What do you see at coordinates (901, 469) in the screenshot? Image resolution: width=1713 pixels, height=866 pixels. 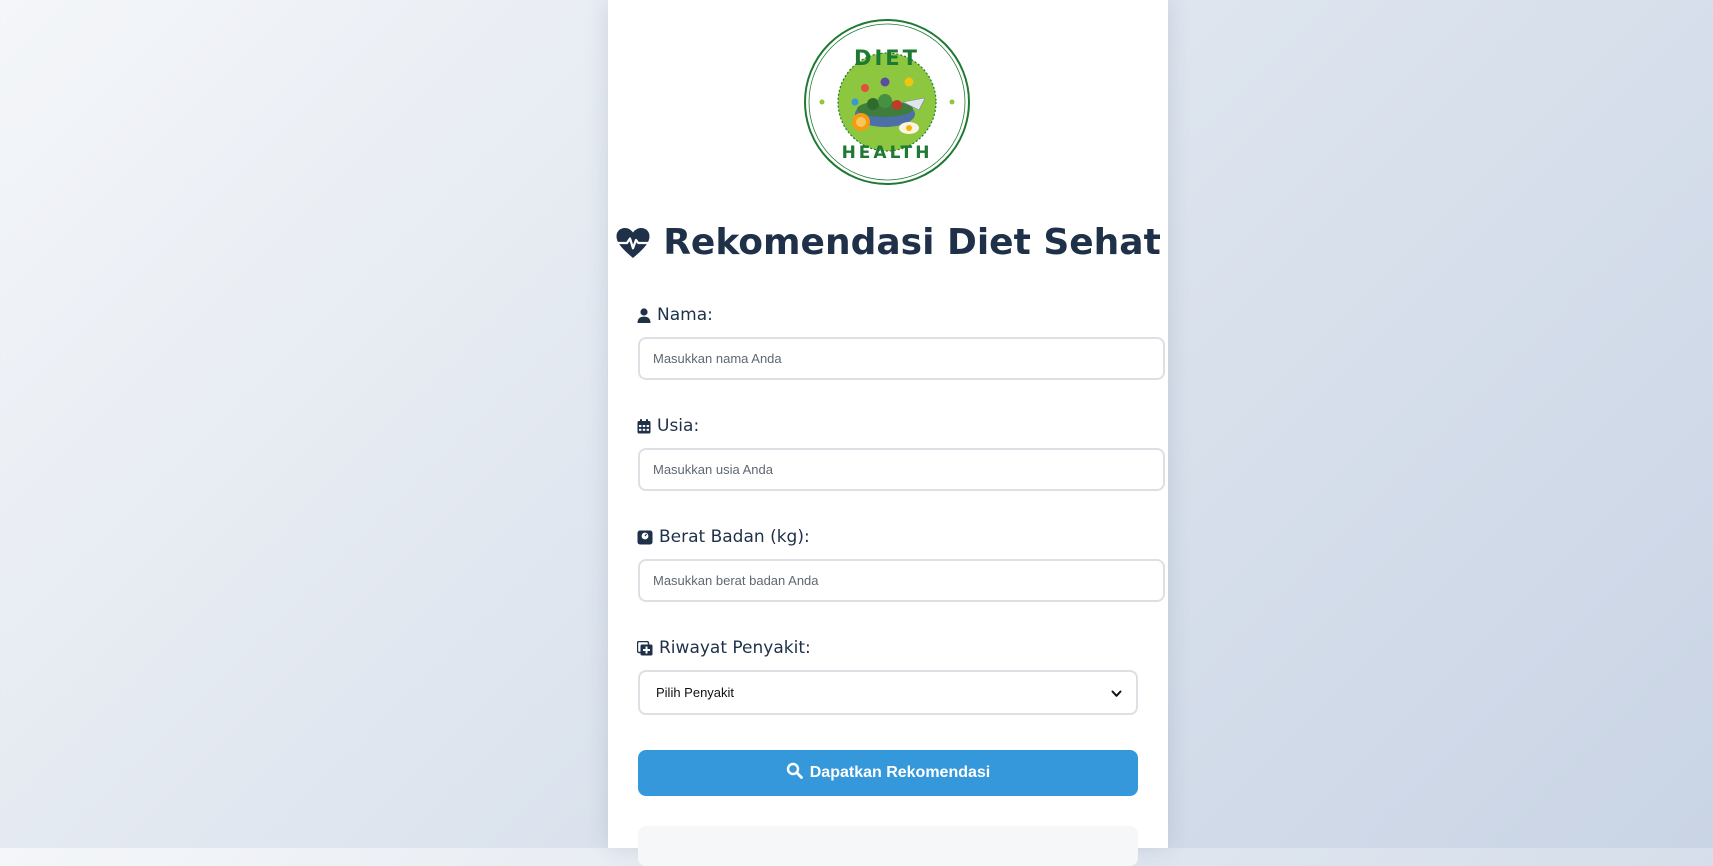 I see `usia-input` at bounding box center [901, 469].